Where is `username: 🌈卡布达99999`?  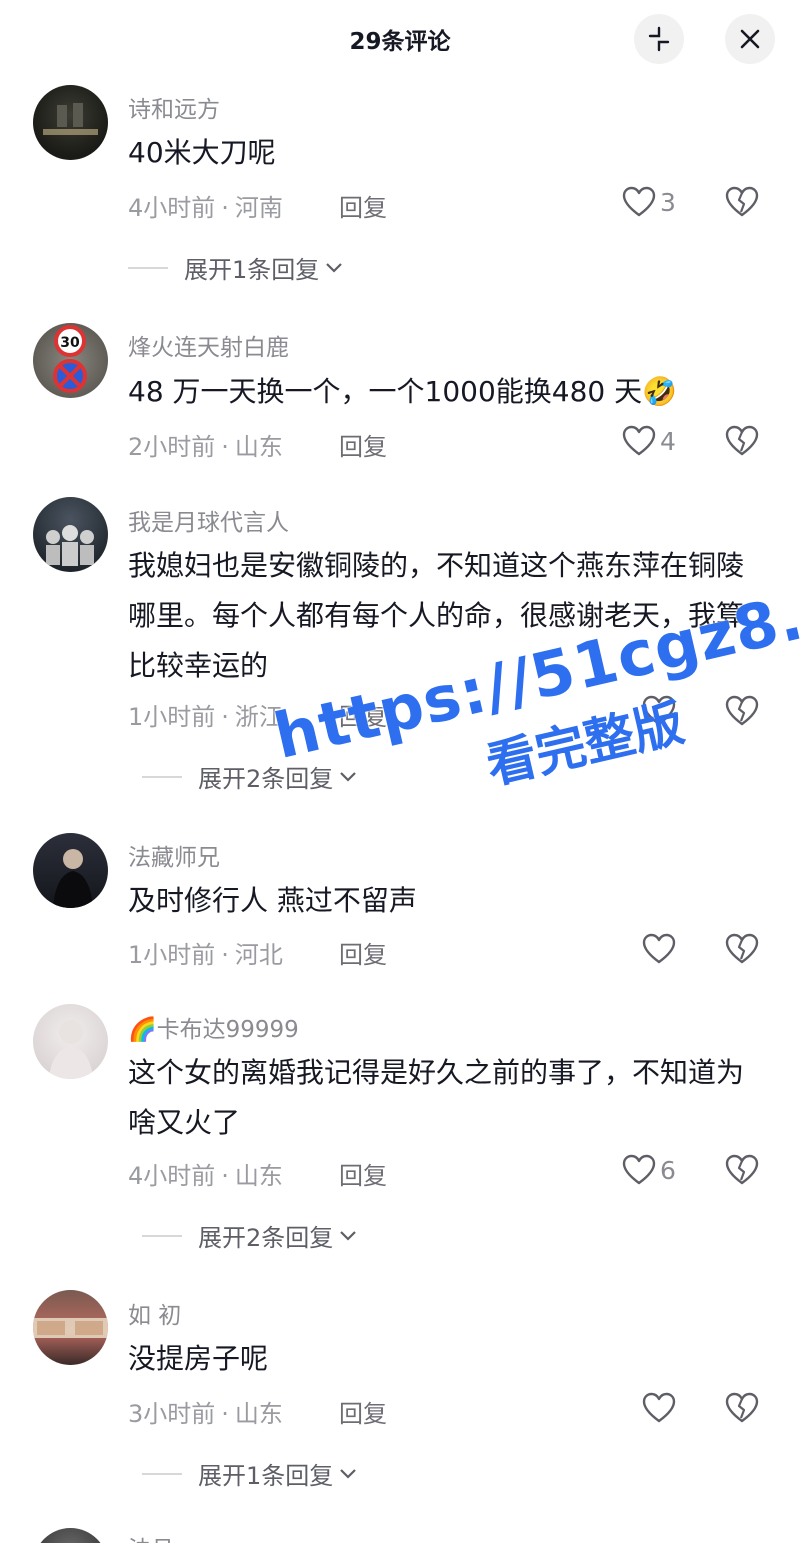 username: 🌈卡布达99999 is located at coordinates (213, 1027).